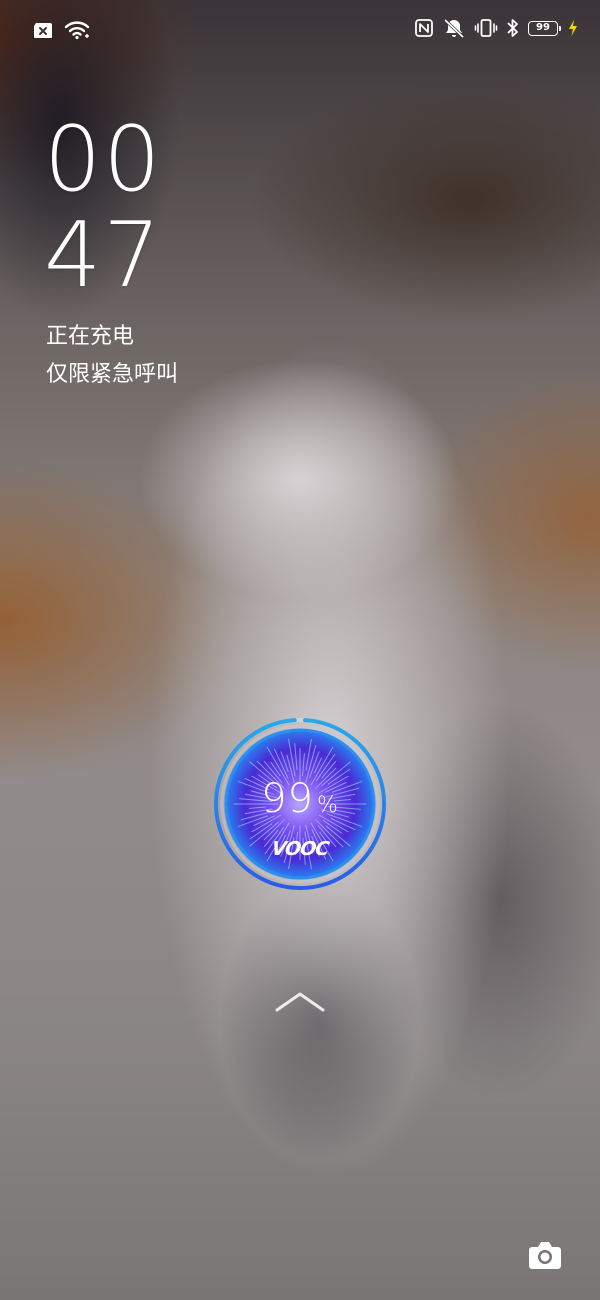 This screenshot has width=600, height=1300. I want to click on status-bar: 99, so click(300, 31).